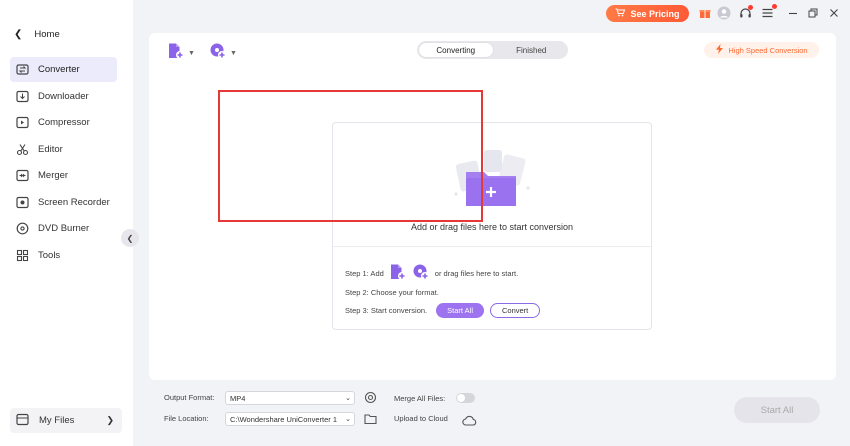  What do you see at coordinates (22, 122) in the screenshot?
I see `compressor-icon` at bounding box center [22, 122].